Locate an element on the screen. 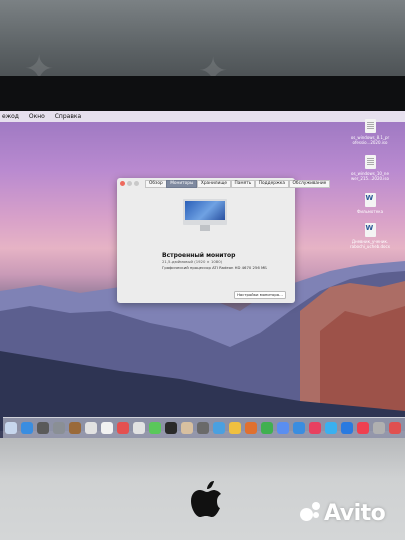 The height and width of the screenshot is (540, 405). desktop-icon-label: os_windows_8.1_pr ofessio...2020.iso is located at coordinates (370, 140).